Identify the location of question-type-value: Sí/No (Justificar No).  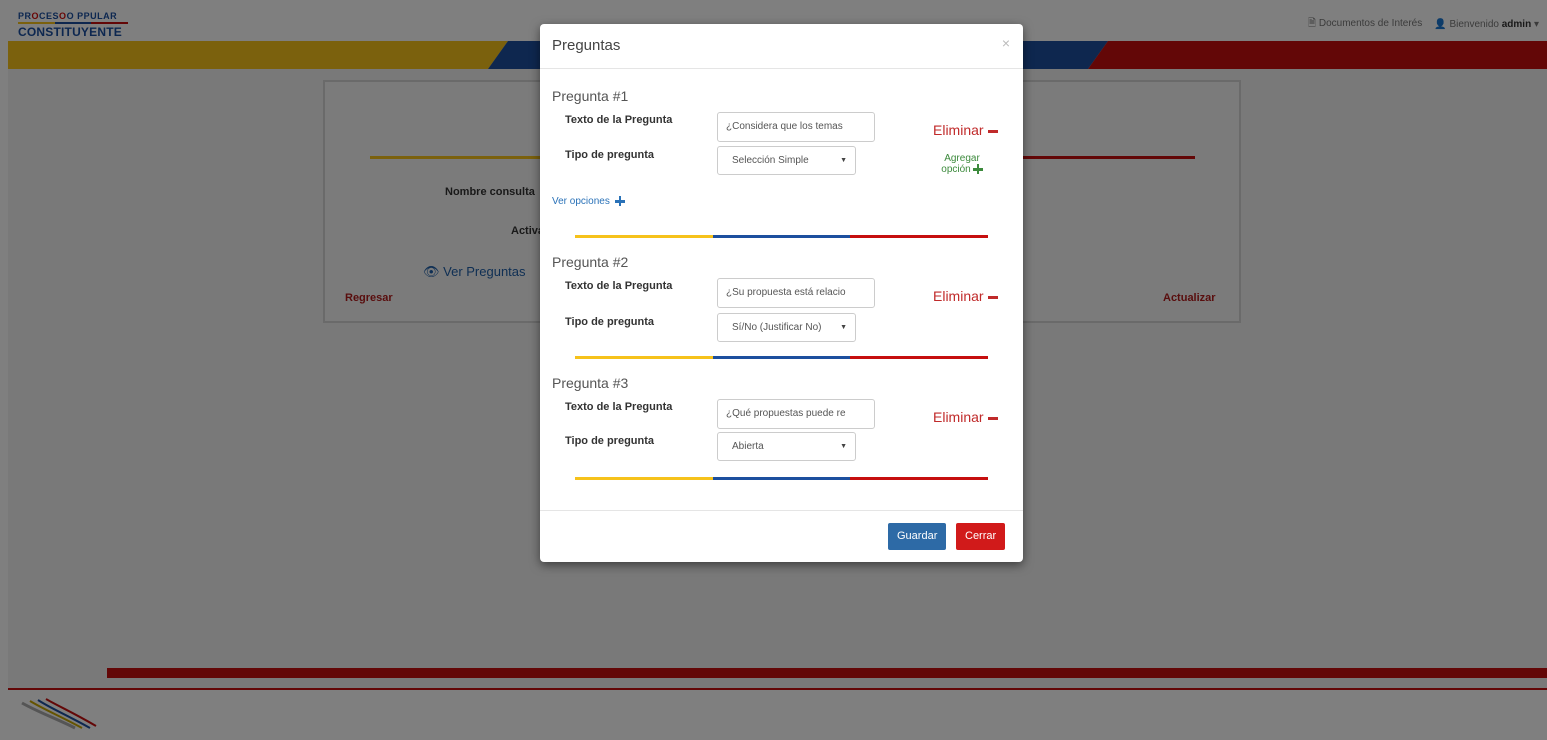
(777, 327).